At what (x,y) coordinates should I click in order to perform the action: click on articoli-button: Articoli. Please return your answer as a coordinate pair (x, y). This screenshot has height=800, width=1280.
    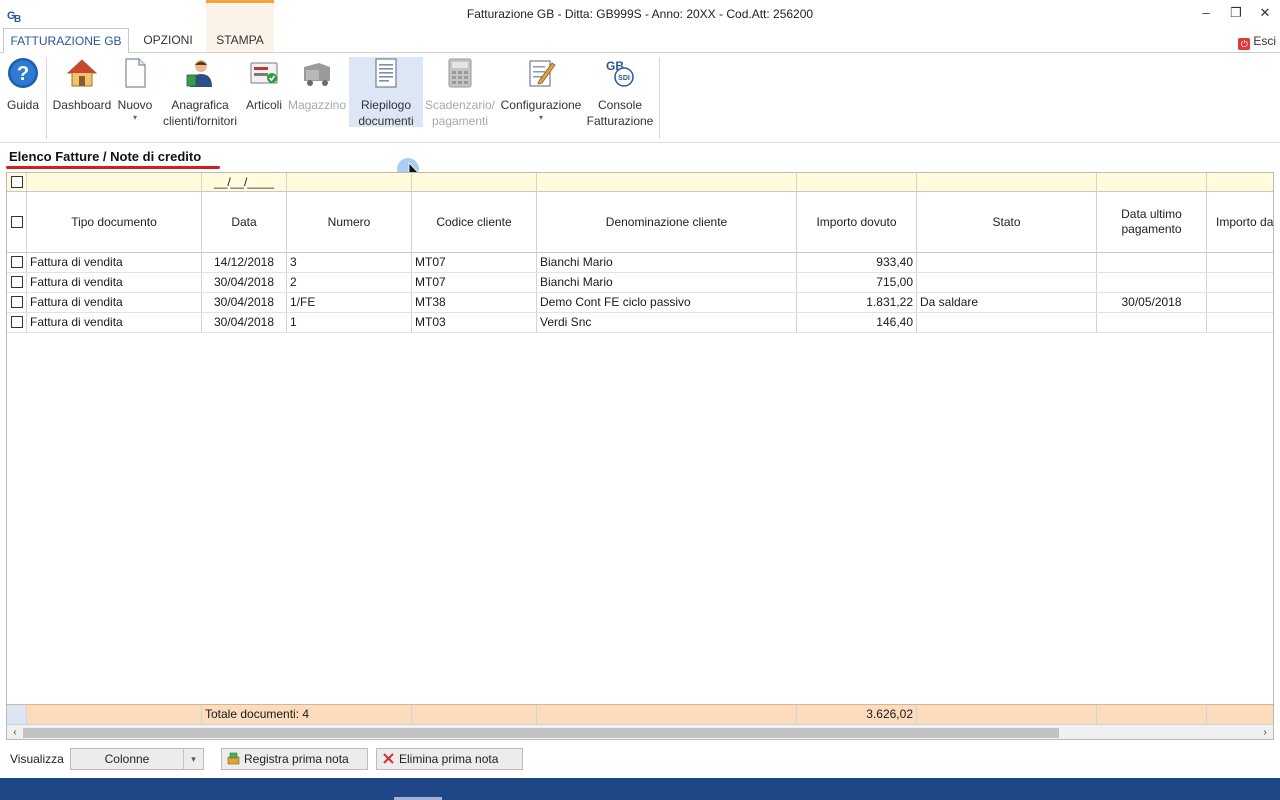
    Looking at the image, I should click on (264, 85).